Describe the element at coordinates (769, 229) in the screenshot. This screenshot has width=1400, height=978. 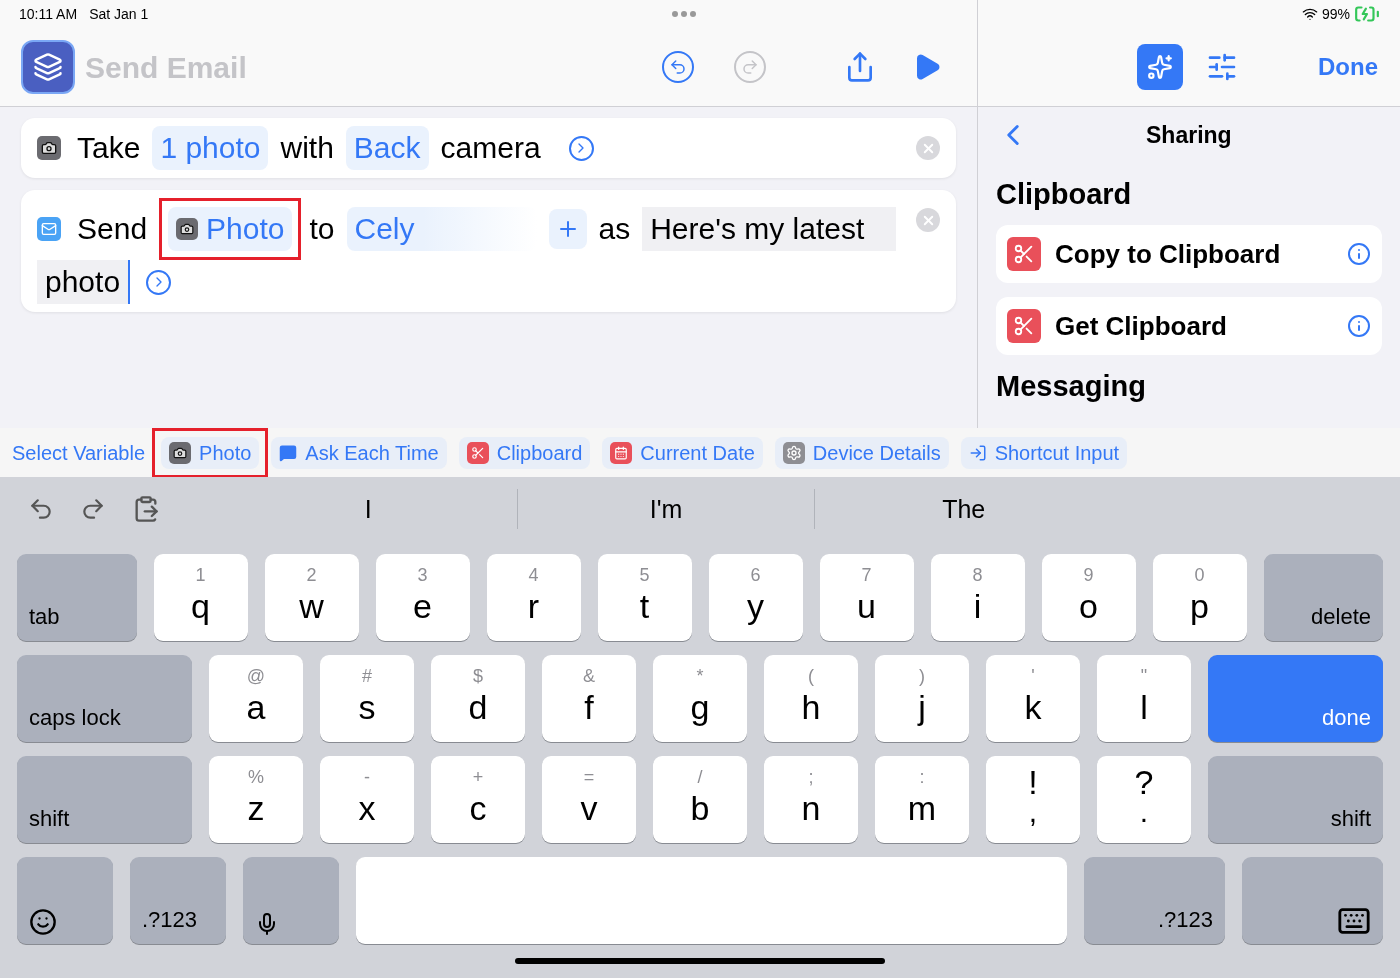
I see `message-text: Here's my latest` at that location.